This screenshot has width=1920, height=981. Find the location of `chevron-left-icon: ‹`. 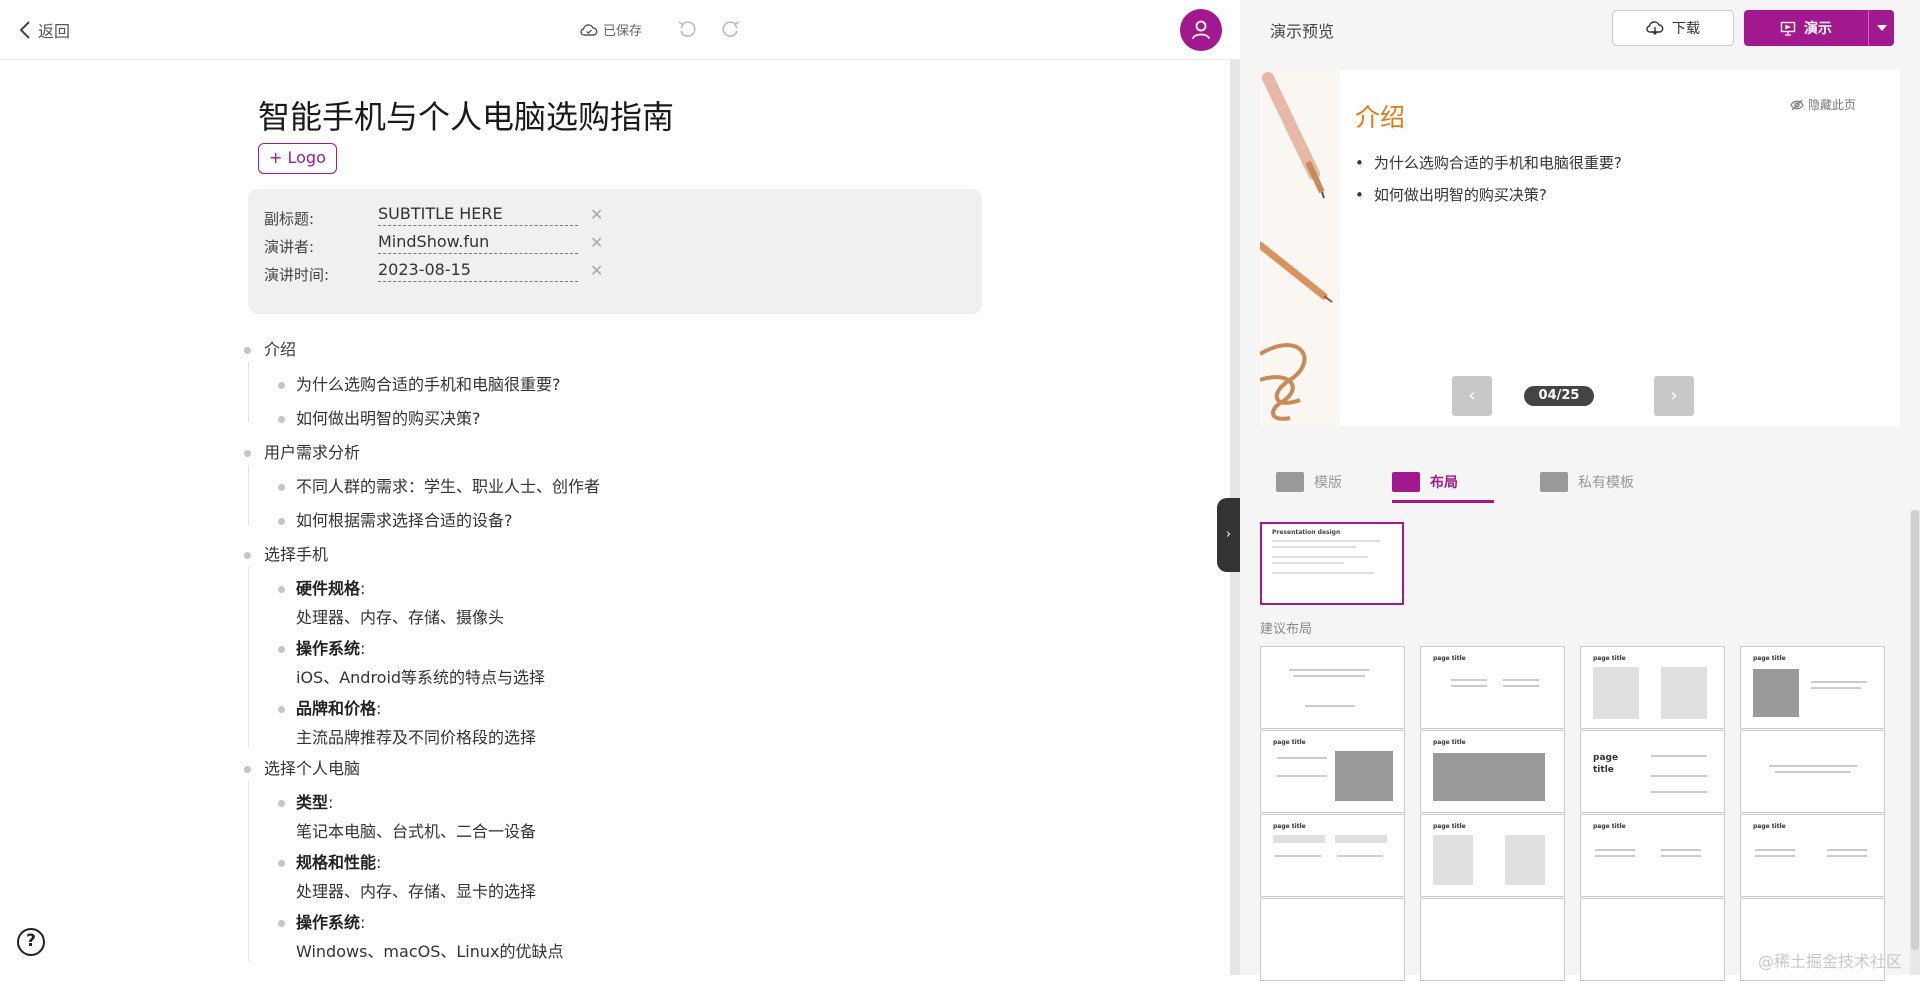

chevron-left-icon: ‹ is located at coordinates (1472, 395).